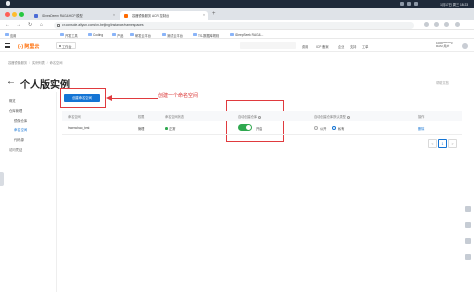 This screenshot has height=292, width=474. I want to click on status-badge: 正常, so click(170, 128).